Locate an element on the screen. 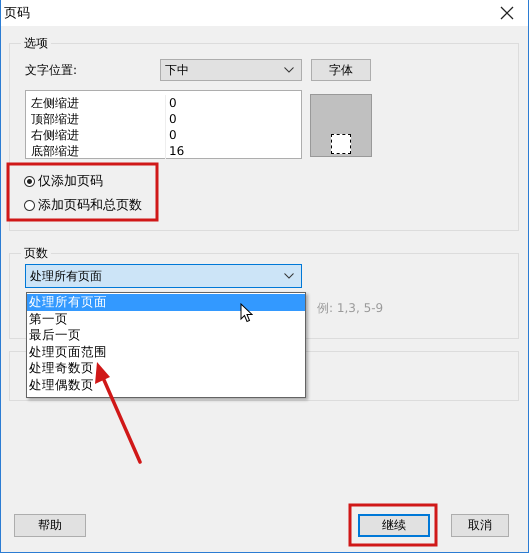  dropdown-option: 最后一页 is located at coordinates (166, 335).